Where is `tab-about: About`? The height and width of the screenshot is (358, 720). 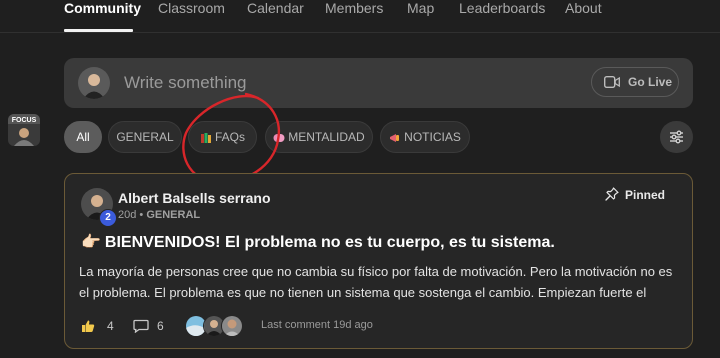
tab-about: About is located at coordinates (583, 8).